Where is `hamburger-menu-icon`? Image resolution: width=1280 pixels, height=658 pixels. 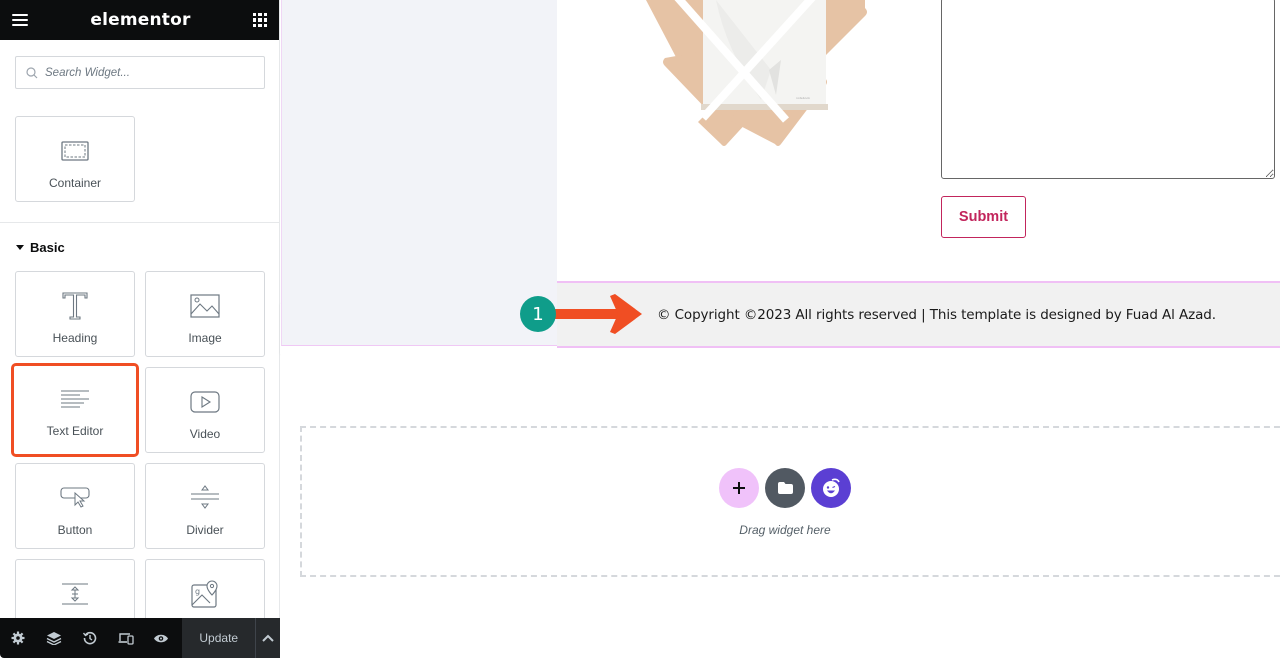 hamburger-menu-icon is located at coordinates (20, 20).